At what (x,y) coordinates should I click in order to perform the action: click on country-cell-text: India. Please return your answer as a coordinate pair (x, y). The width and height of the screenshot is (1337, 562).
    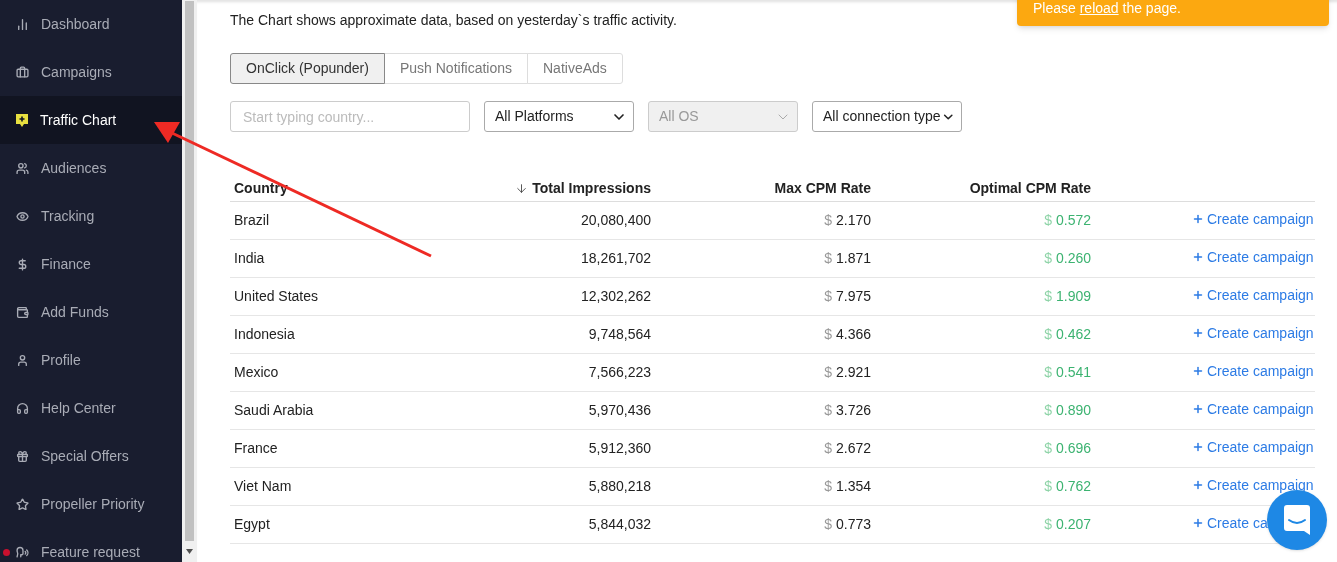
    Looking at the image, I should click on (249, 258).